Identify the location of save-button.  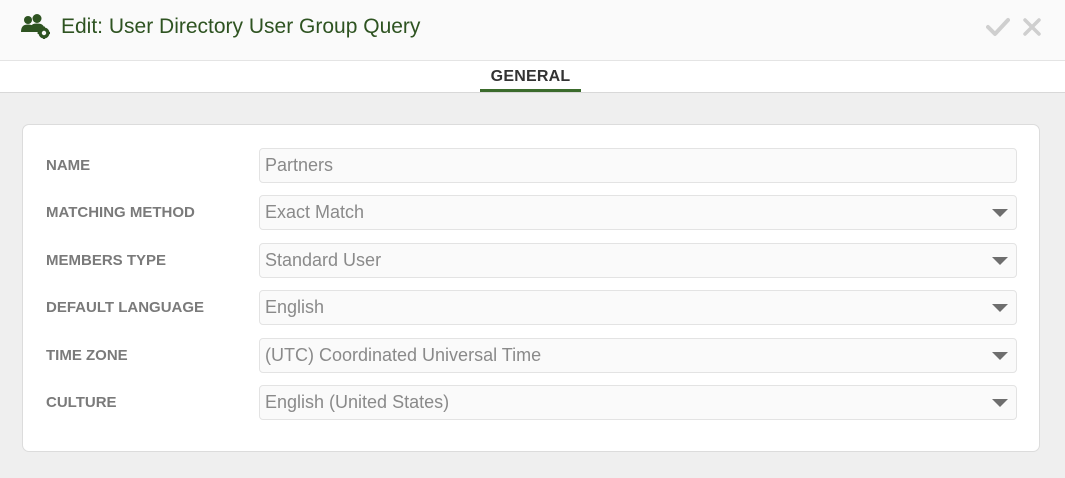
(998, 27).